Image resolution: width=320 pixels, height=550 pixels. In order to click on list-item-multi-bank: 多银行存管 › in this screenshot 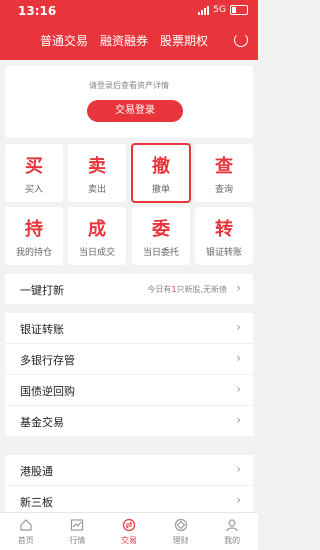, I will do `click(129, 359)`.